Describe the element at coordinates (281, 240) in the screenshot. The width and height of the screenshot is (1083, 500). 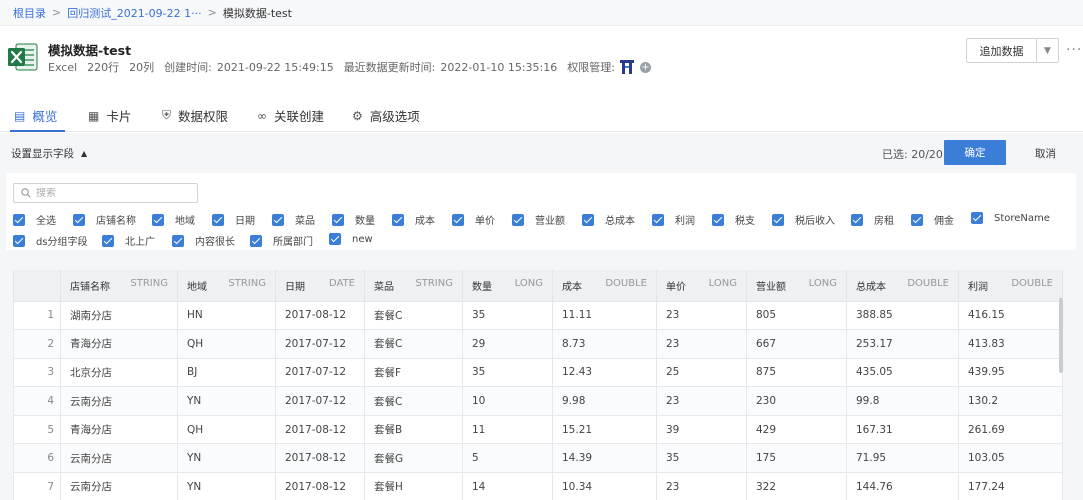
I see `field-checkbox: 所属部门` at that location.